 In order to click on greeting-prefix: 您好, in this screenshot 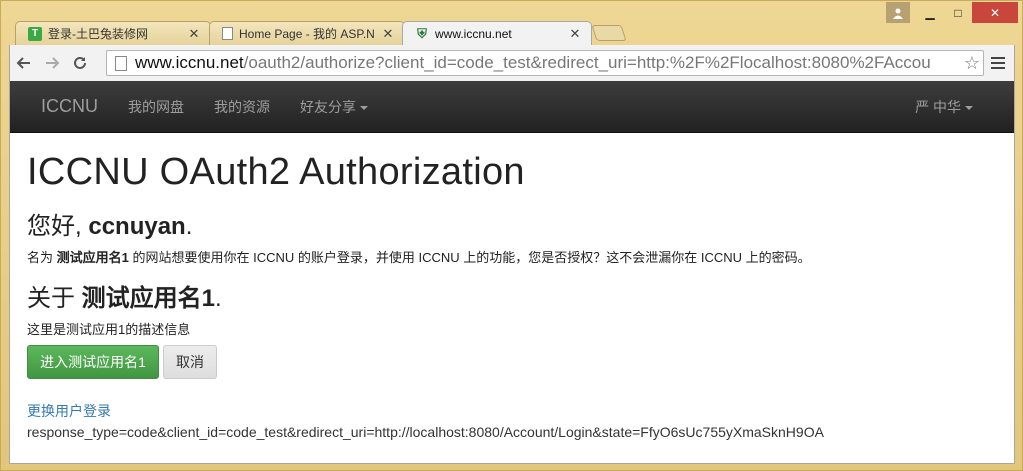, I will do `click(58, 226)`.